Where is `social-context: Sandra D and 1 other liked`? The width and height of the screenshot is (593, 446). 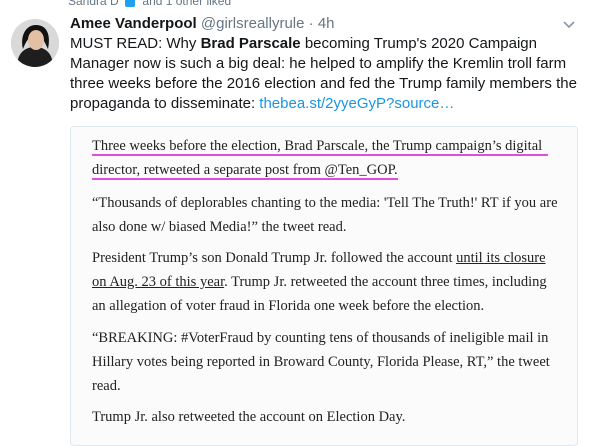
social-context: Sandra D and 1 other liked is located at coordinates (149, 4).